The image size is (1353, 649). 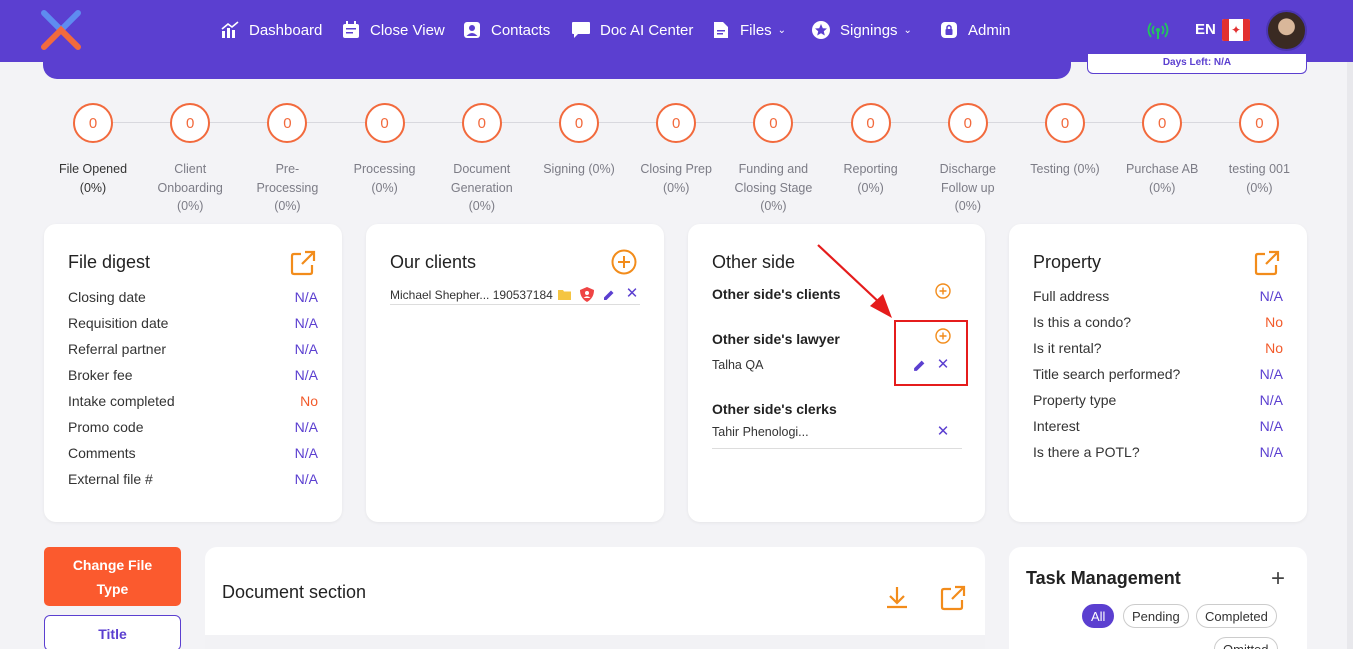 I want to click on nav-dashboard: Dashboard, so click(x=271, y=30).